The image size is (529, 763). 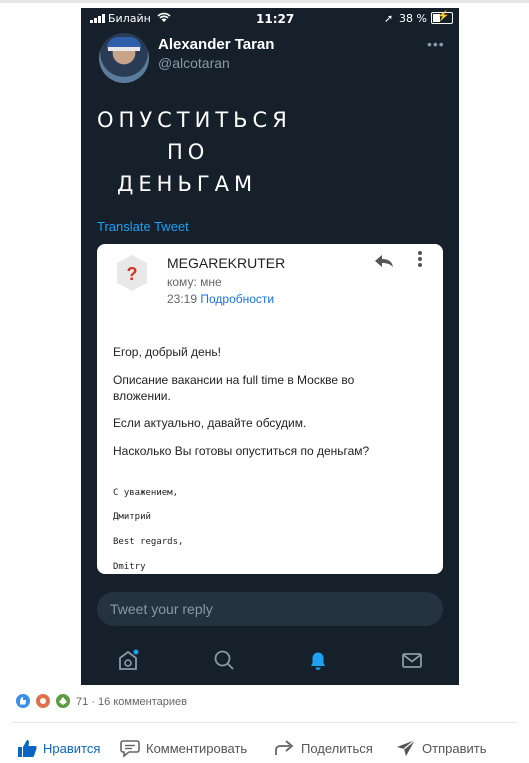 I want to click on email-time-row: 23:19 Подробности, so click(x=220, y=299).